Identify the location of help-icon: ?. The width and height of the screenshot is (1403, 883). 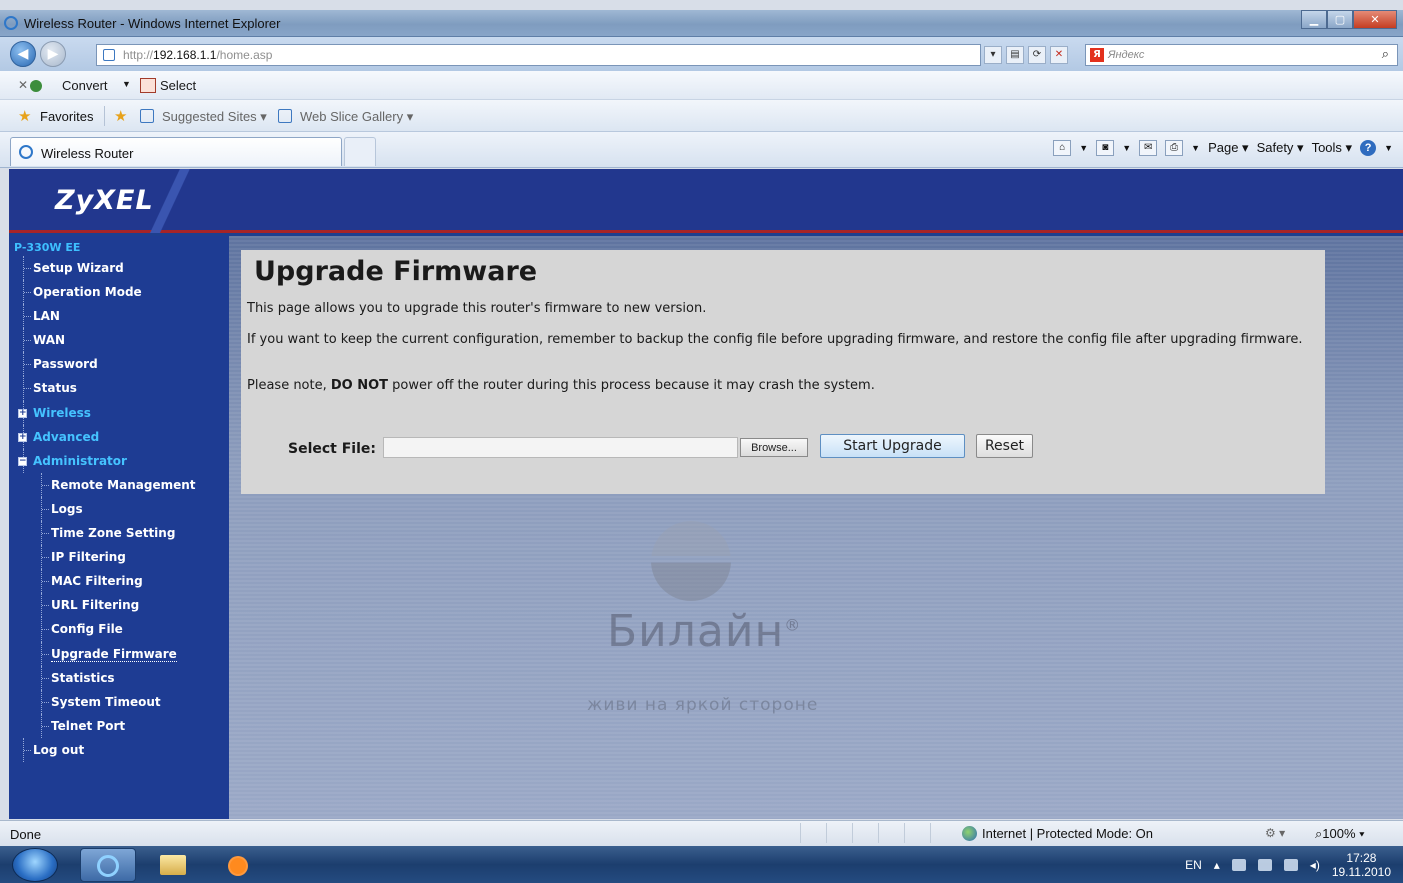
(1368, 148).